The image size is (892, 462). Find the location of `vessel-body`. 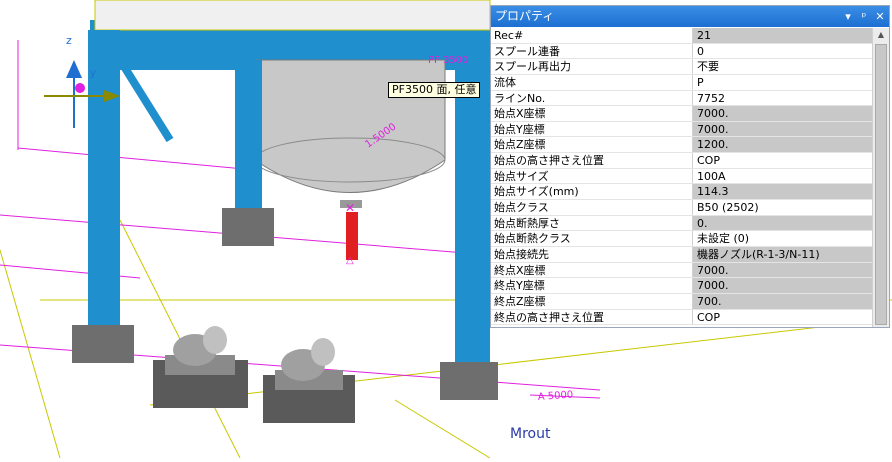

vessel-body is located at coordinates (350, 126).